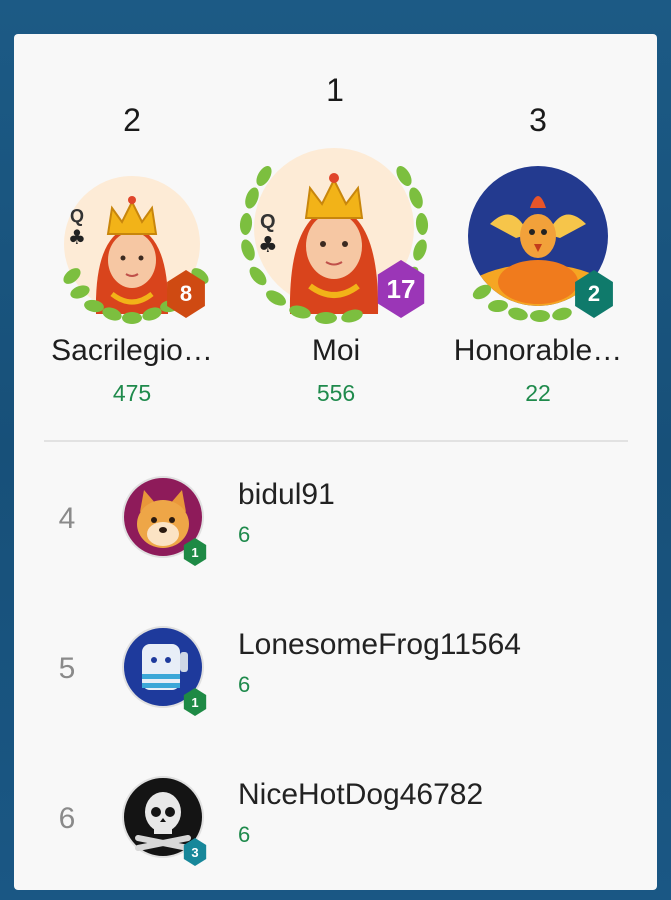  What do you see at coordinates (335, 819) in the screenshot?
I see `leaderboard-row: 6 3 NiceHotDog46782 6` at bounding box center [335, 819].